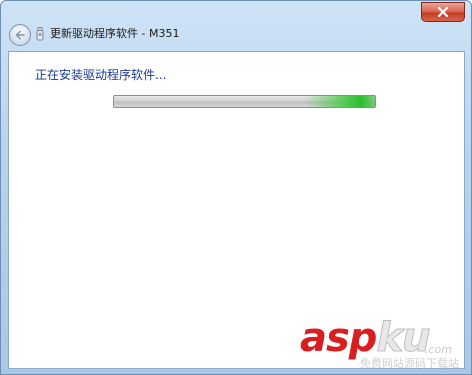 This screenshot has width=472, height=375. I want to click on progress-indicator, so click(340, 101).